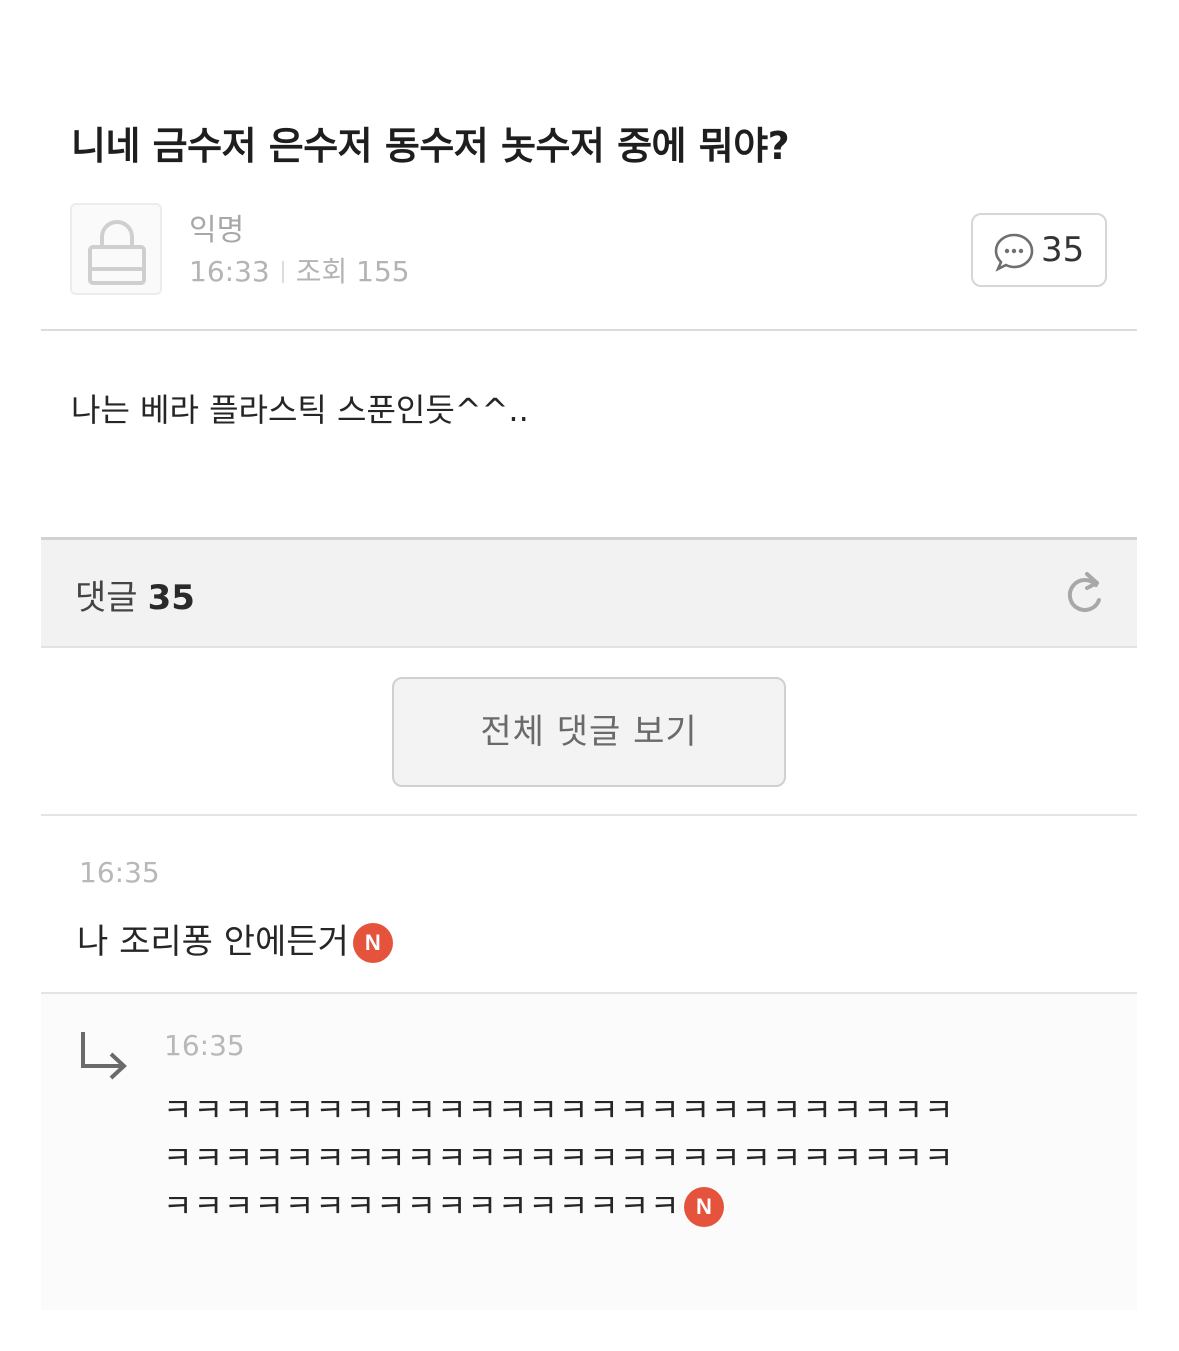 The height and width of the screenshot is (1351, 1179). What do you see at coordinates (171, 598) in the screenshot?
I see `comments-count: 35` at bounding box center [171, 598].